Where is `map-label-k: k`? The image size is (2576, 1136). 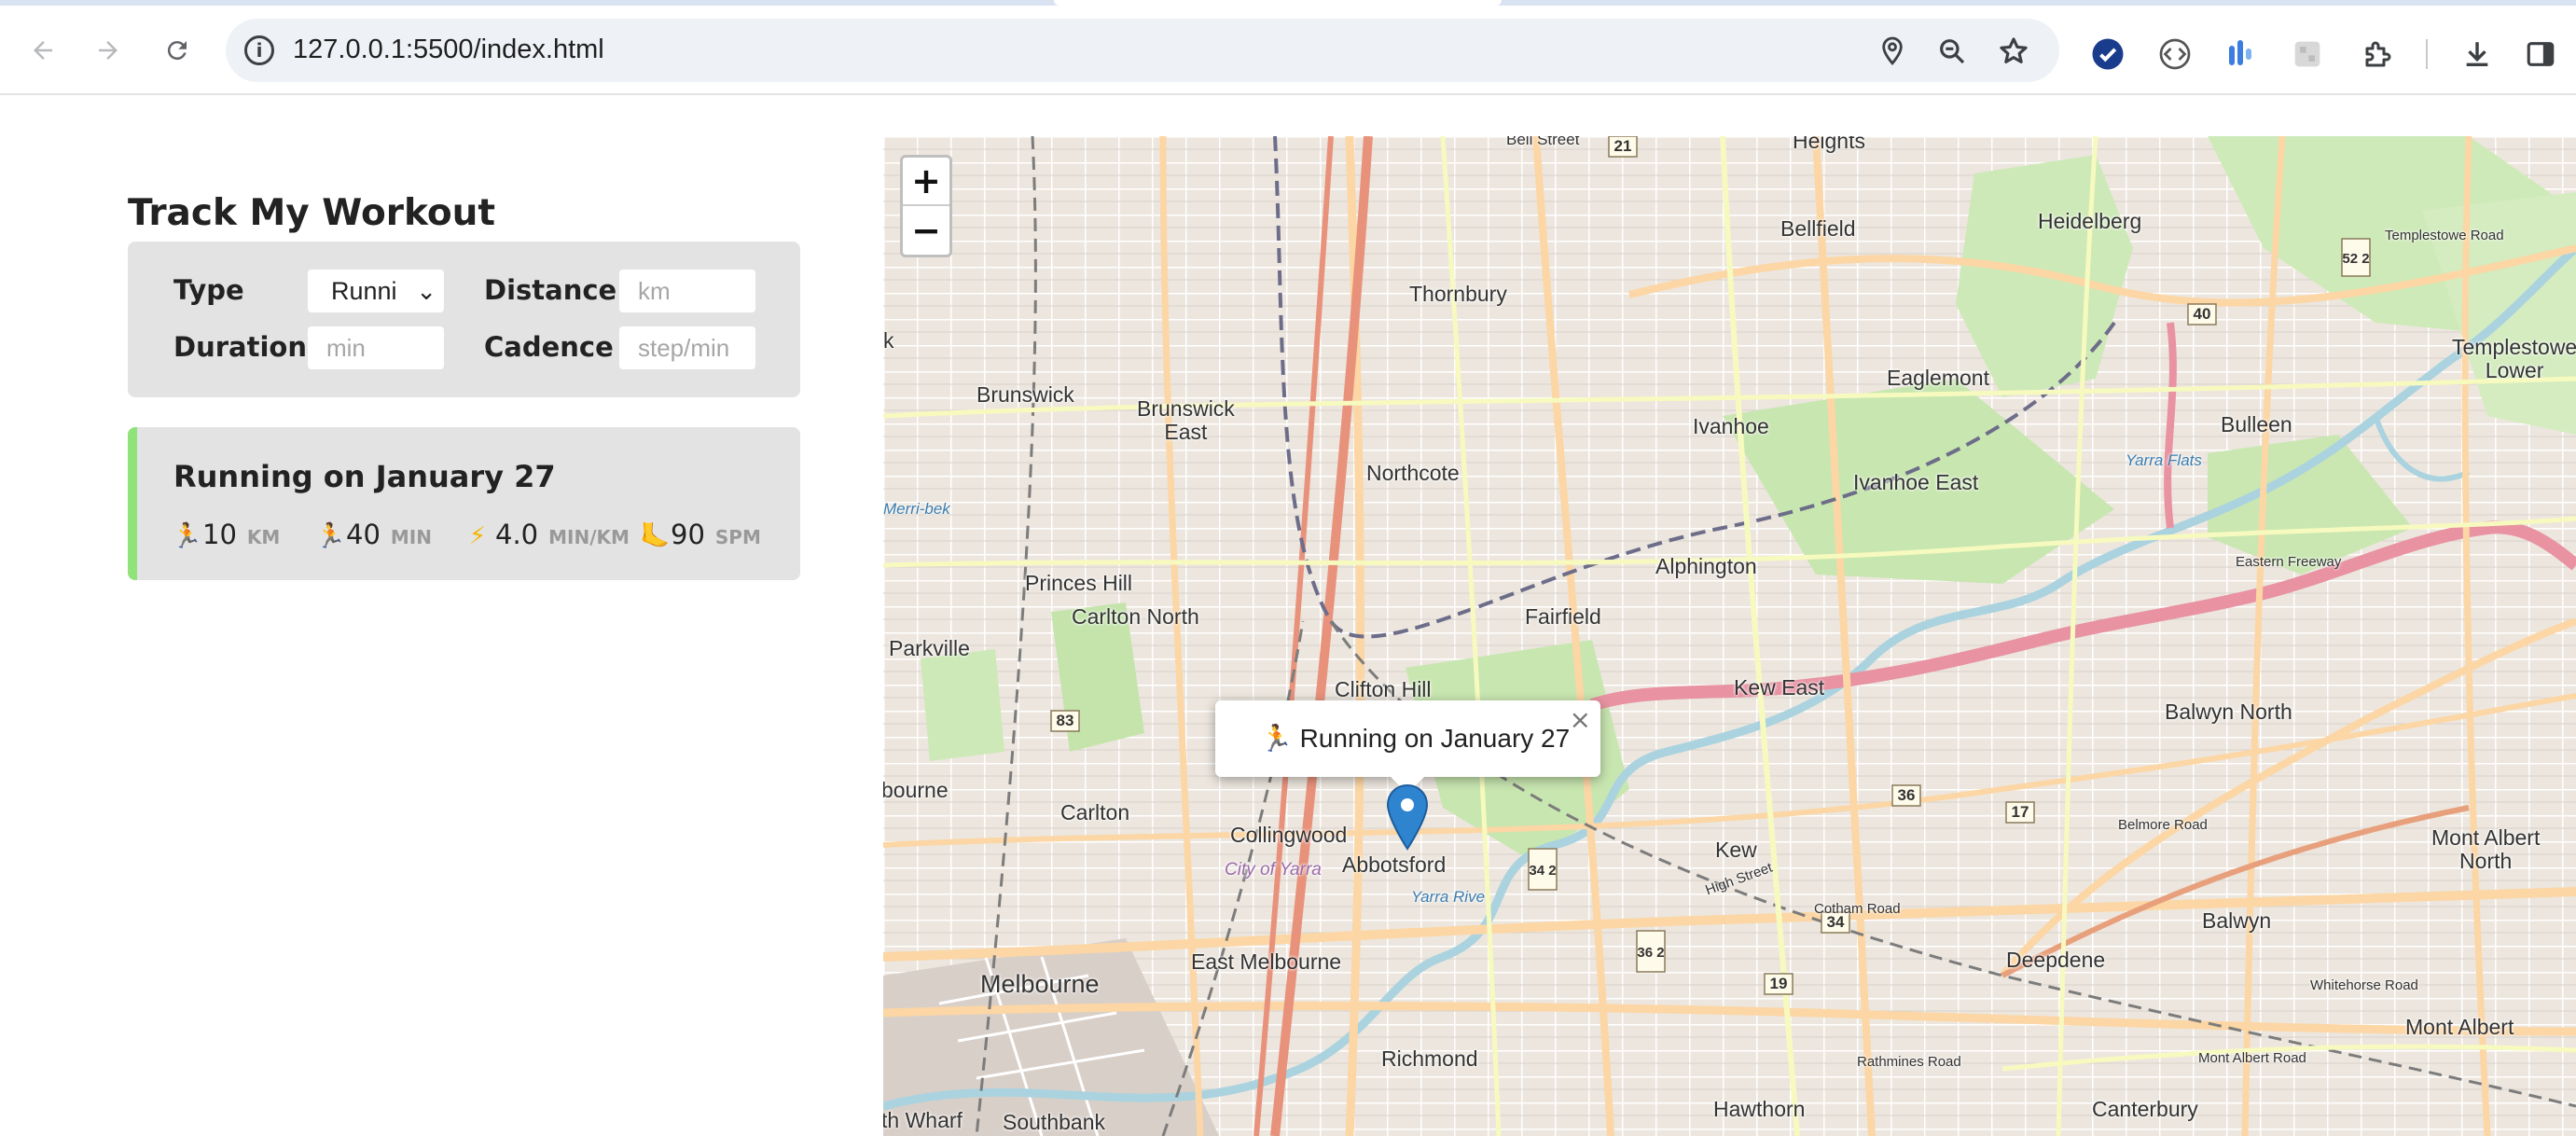 map-label-k: k is located at coordinates (888, 340).